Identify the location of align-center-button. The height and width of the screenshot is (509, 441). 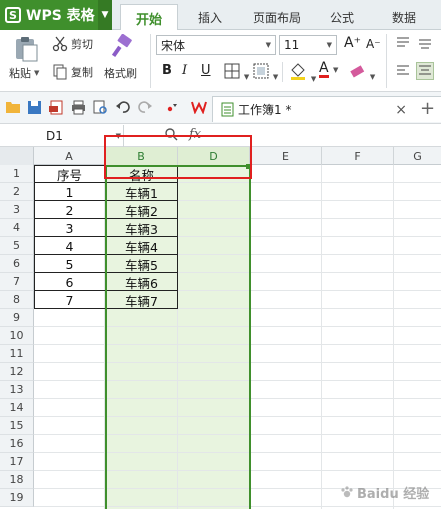
(425, 71).